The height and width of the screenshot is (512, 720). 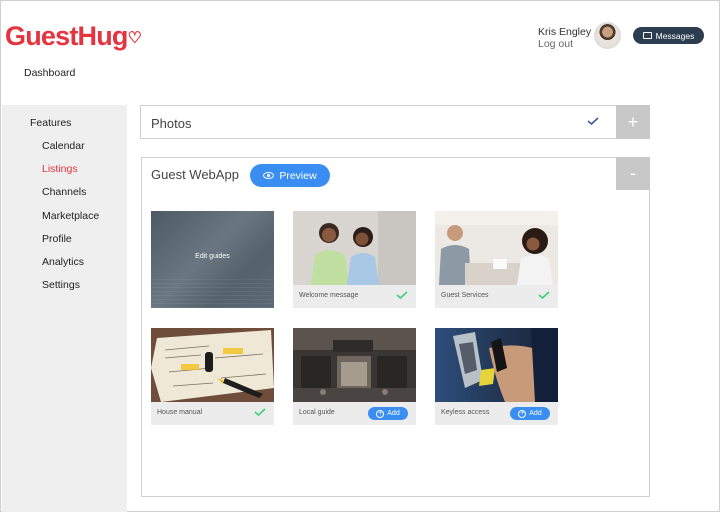 I want to click on sidebar-item-listings: Listings, so click(x=60, y=169).